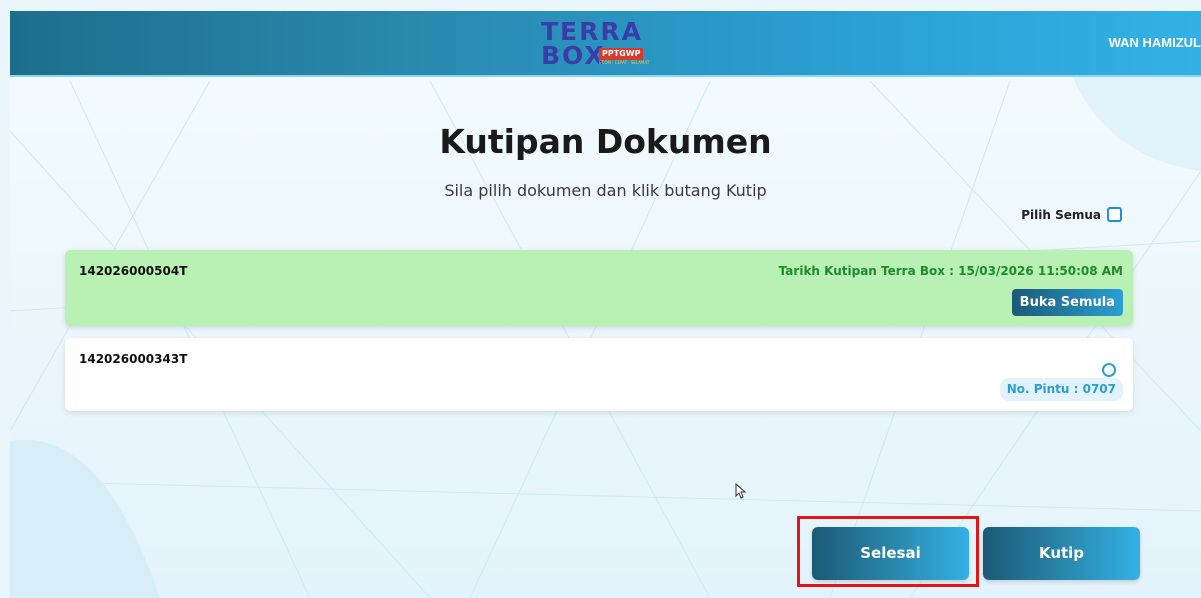 Image resolution: width=1201 pixels, height=598 pixels. I want to click on terrabox-logo: TERRA BOX PPTGWP ECOM · CEPAT · SELAMAT, so click(611, 44).